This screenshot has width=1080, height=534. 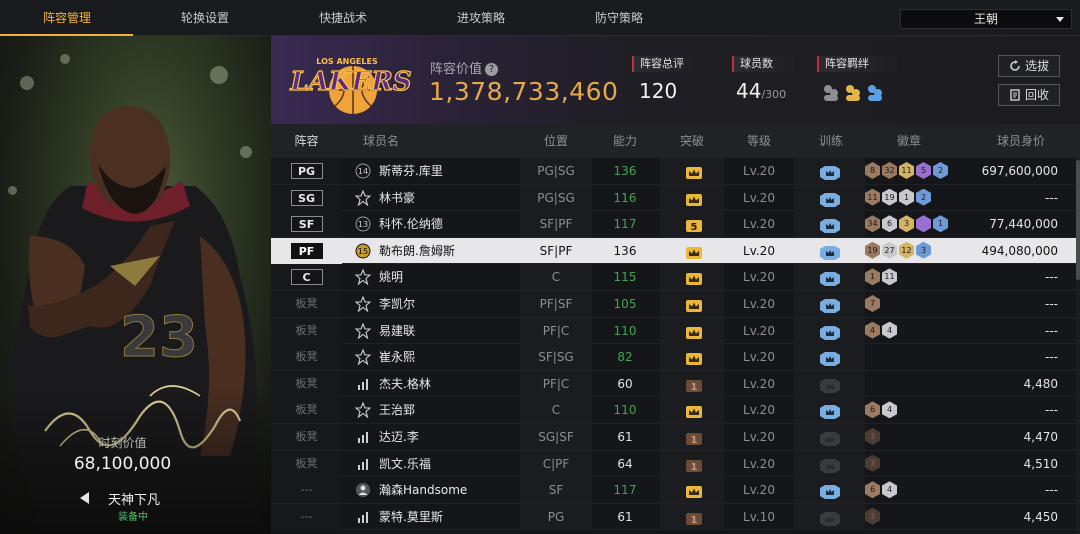 I want to click on player-name: 李凯尔, so click(x=397, y=304).